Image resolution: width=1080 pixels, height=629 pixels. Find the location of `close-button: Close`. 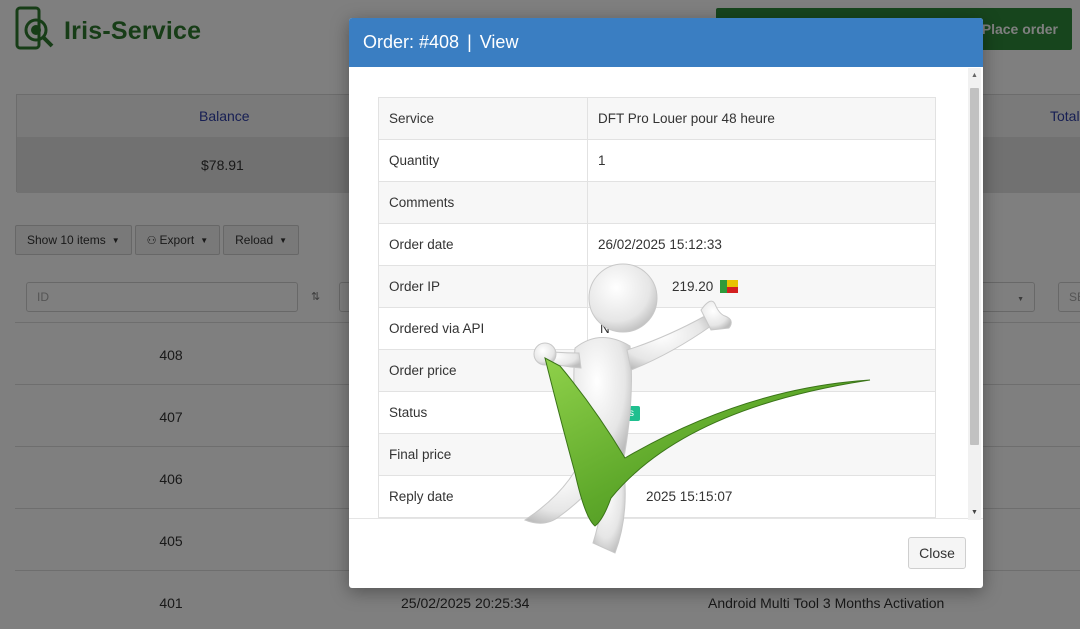

close-button: Close is located at coordinates (937, 553).